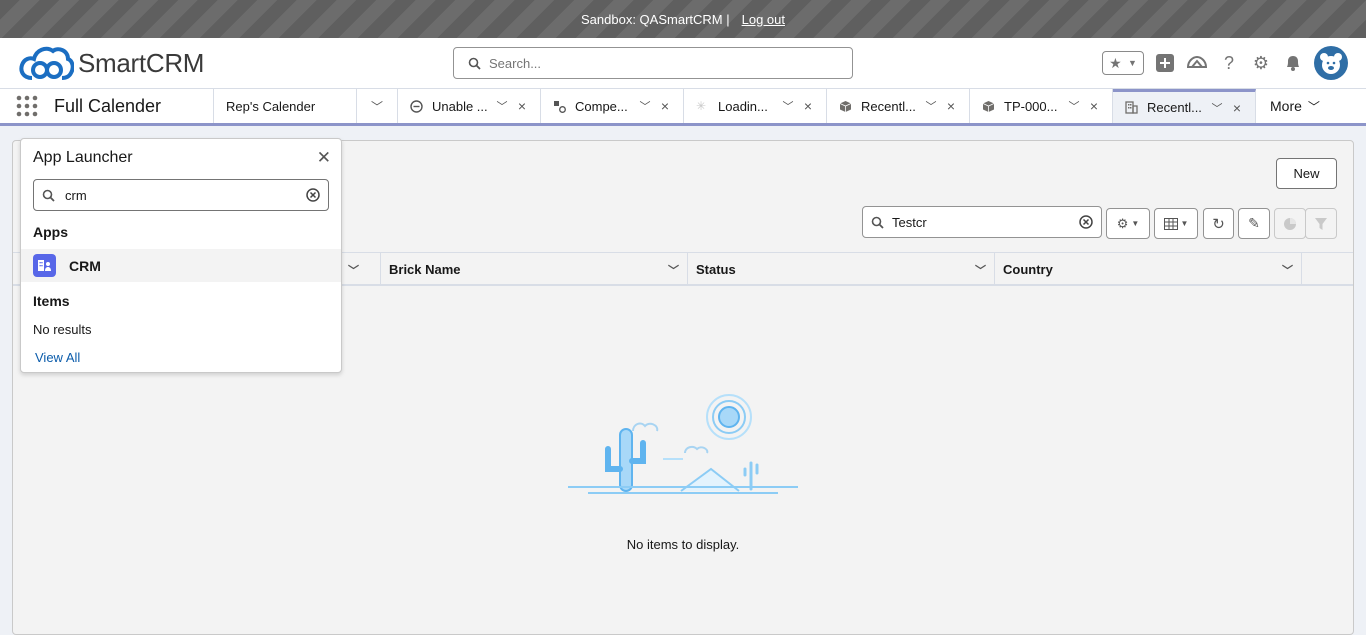 This screenshot has width=1366, height=635. I want to click on loading-icon: ✳, so click(701, 106).